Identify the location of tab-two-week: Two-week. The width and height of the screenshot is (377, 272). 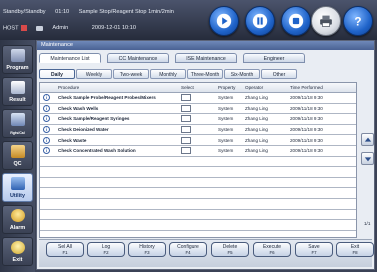
(131, 74).